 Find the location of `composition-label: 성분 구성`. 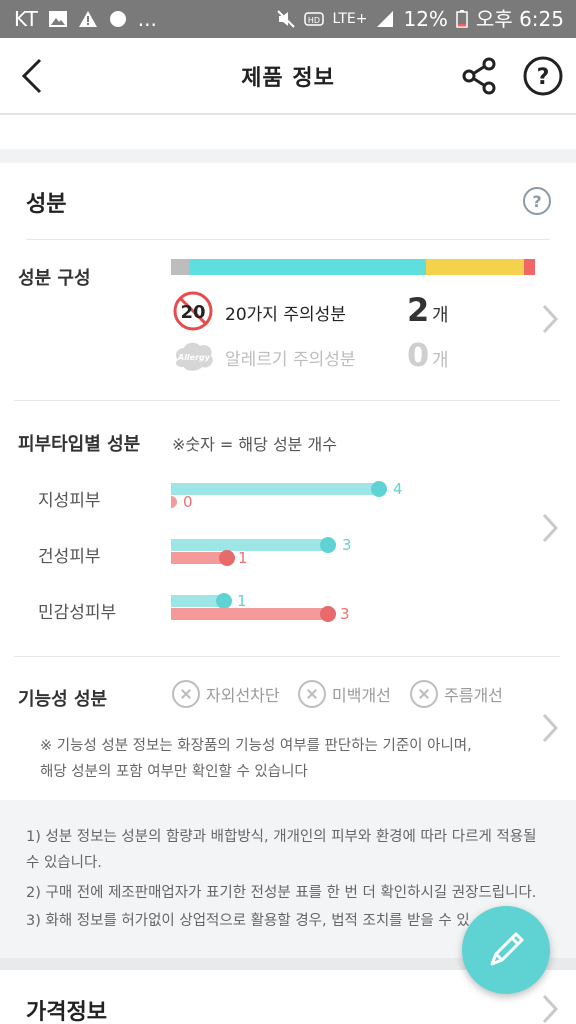

composition-label: 성분 구성 is located at coordinates (54, 278).